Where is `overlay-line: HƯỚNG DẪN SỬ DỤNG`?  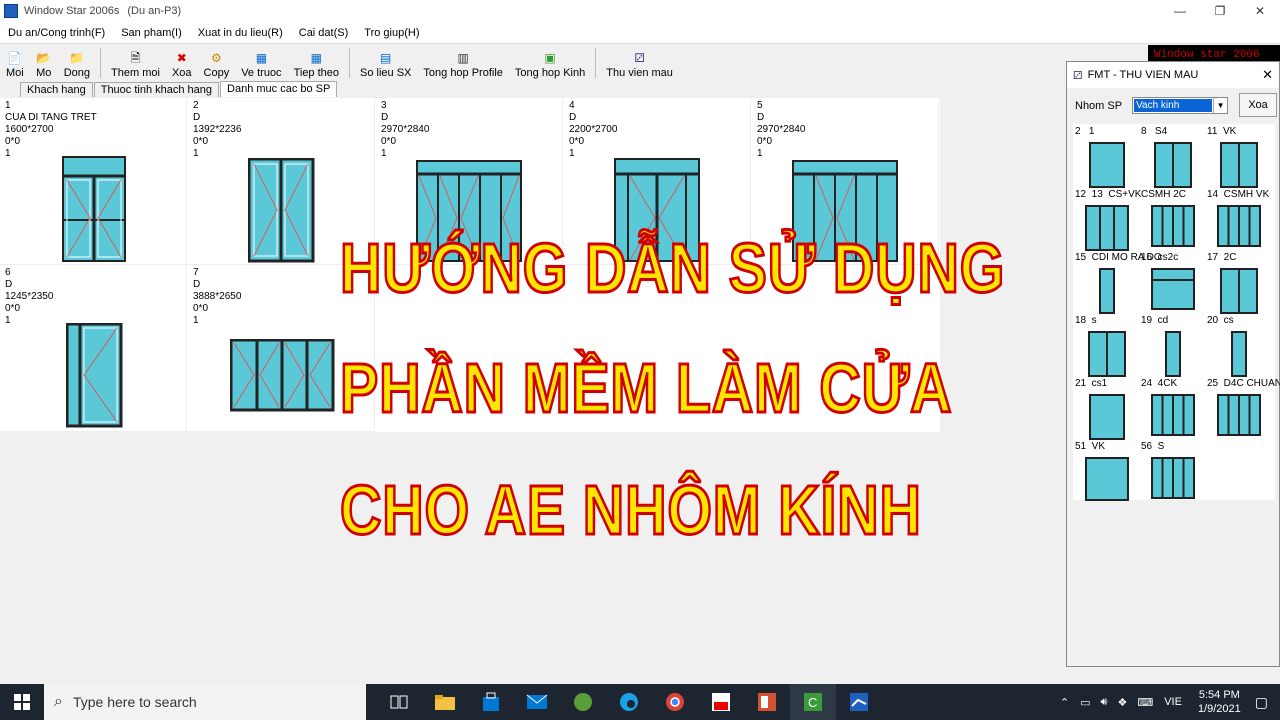 overlay-line: HƯỚNG DẪN SỬ DỤNG is located at coordinates (672, 268).